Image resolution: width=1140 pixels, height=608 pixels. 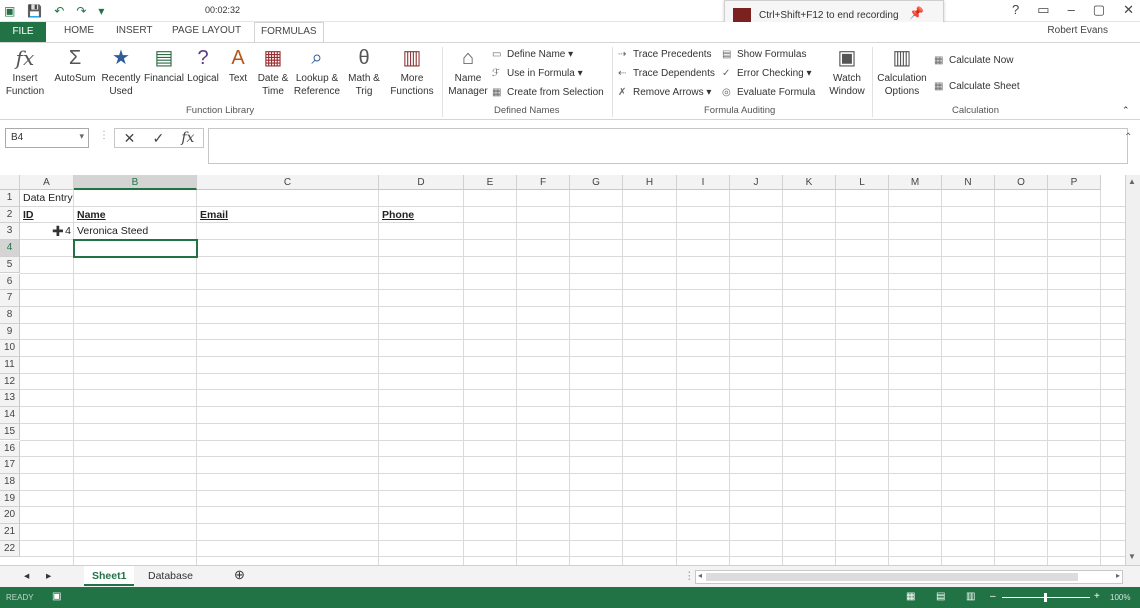 I want to click on help-icon: ?, so click(x=1015, y=10).